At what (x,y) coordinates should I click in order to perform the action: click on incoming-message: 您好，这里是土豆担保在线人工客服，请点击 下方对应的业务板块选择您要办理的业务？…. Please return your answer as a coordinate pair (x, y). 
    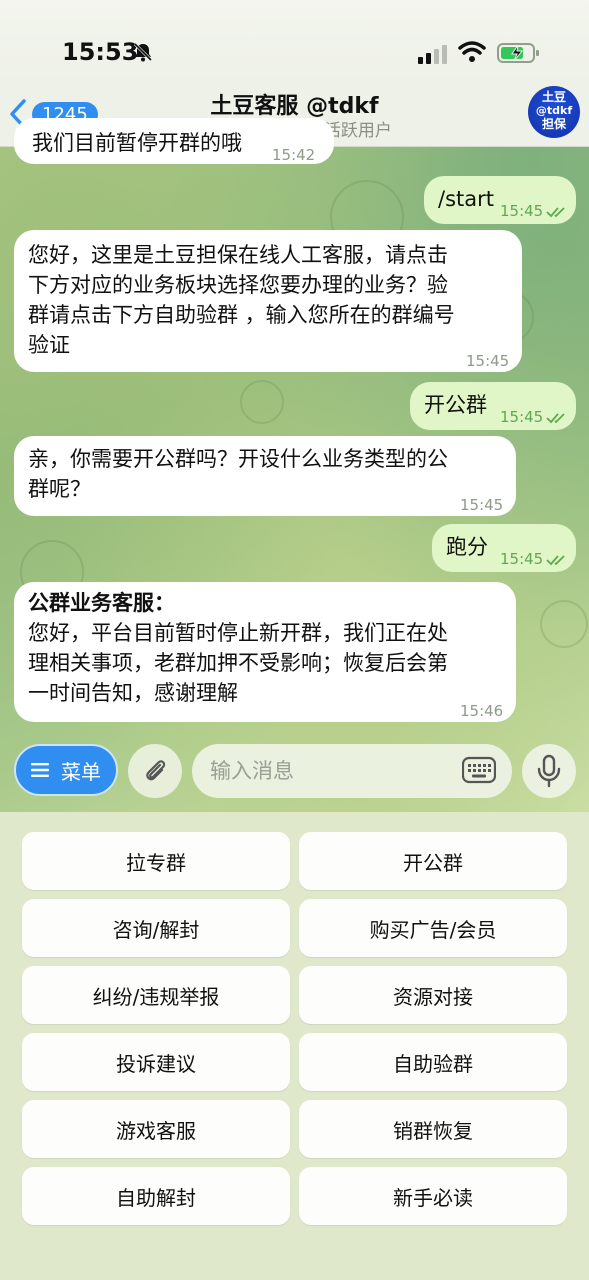
    Looking at the image, I should click on (268, 301).